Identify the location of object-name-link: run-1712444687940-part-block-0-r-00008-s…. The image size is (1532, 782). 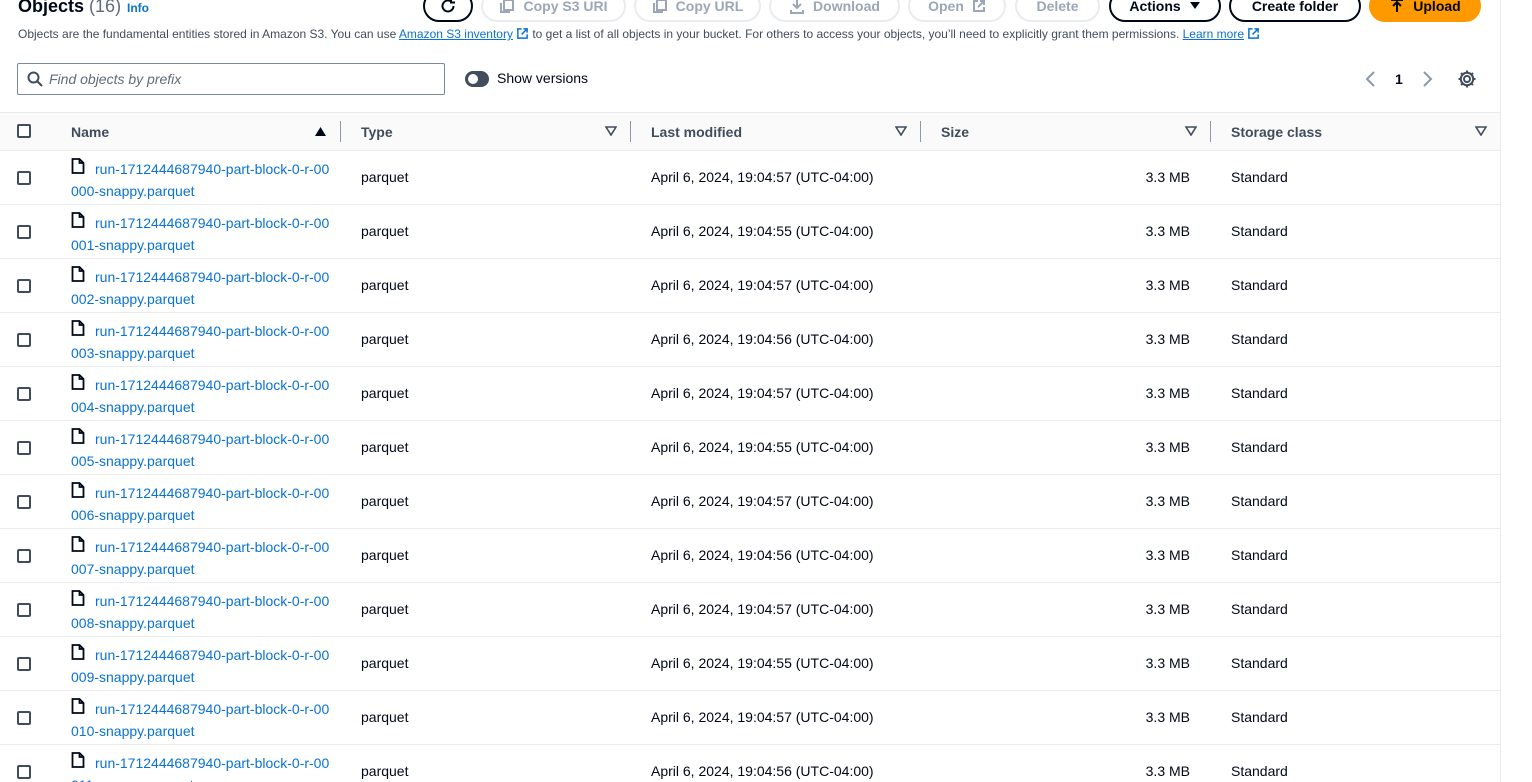
(202, 612).